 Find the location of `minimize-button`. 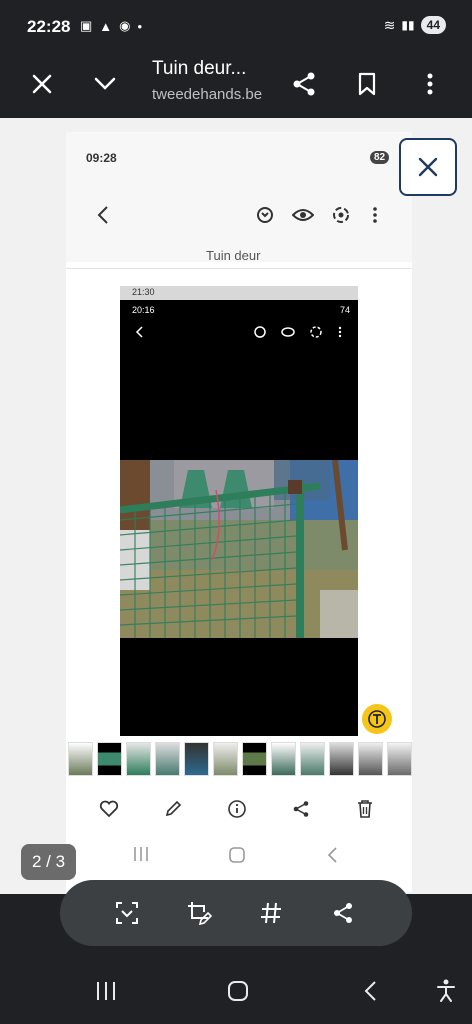

minimize-button is located at coordinates (105, 84).